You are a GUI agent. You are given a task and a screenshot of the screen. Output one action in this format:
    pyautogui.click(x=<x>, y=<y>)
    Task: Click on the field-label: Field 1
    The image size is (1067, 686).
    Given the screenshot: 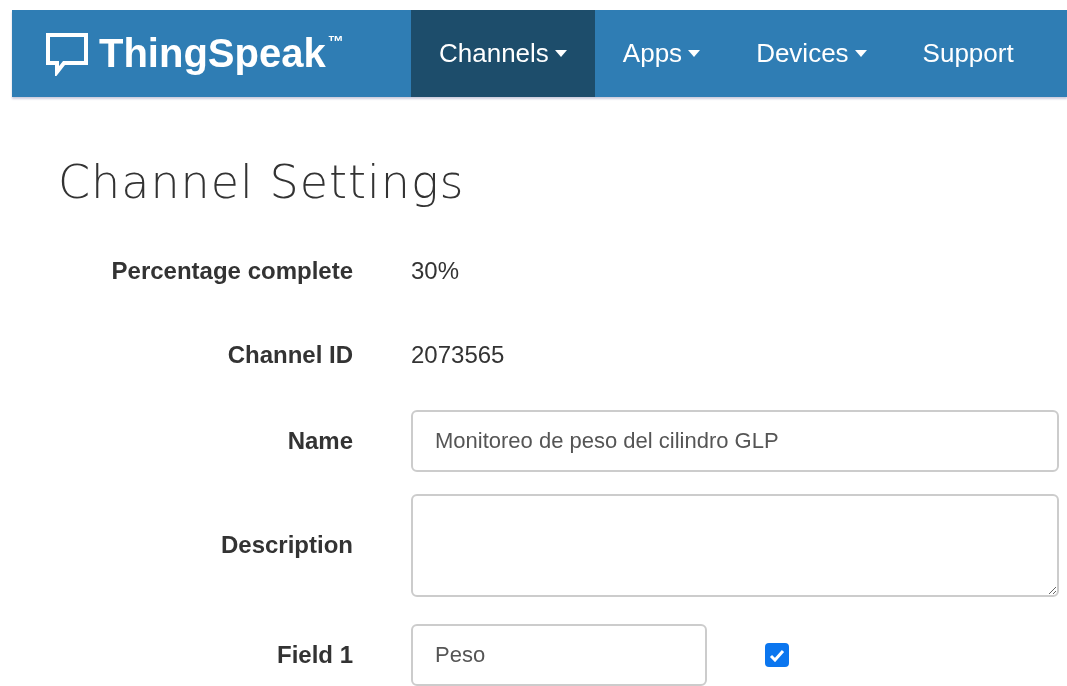 What is the action you would take?
    pyautogui.click(x=314, y=655)
    